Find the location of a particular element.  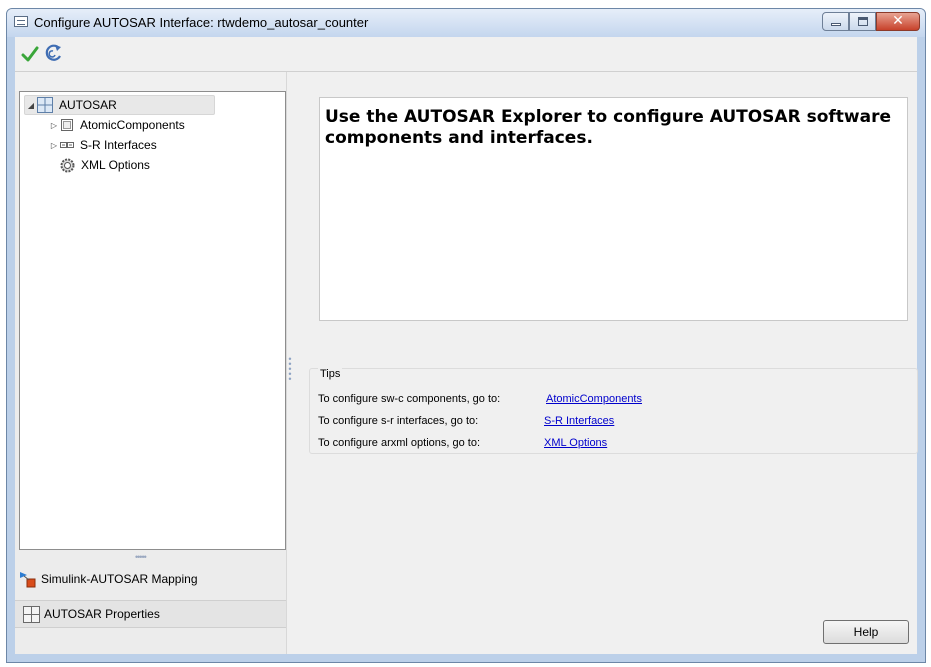

component-icon is located at coordinates (67, 125).